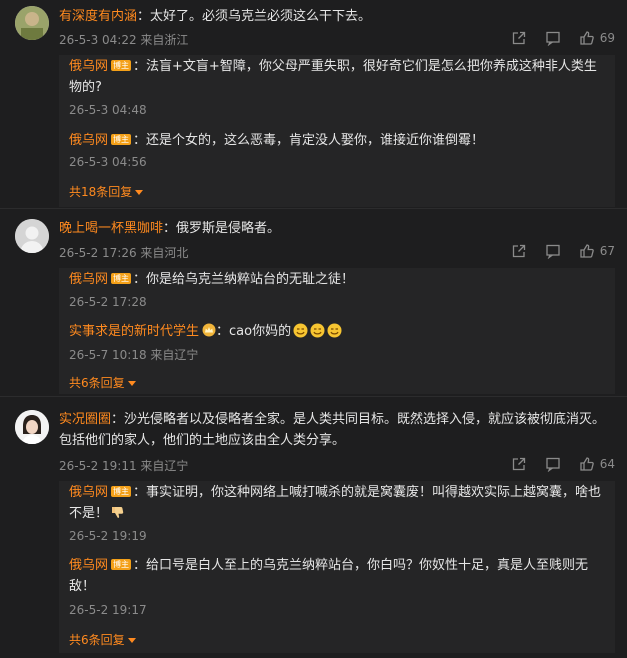  Describe the element at coordinates (85, 419) in the screenshot. I see `username: 实况圈圈` at that location.